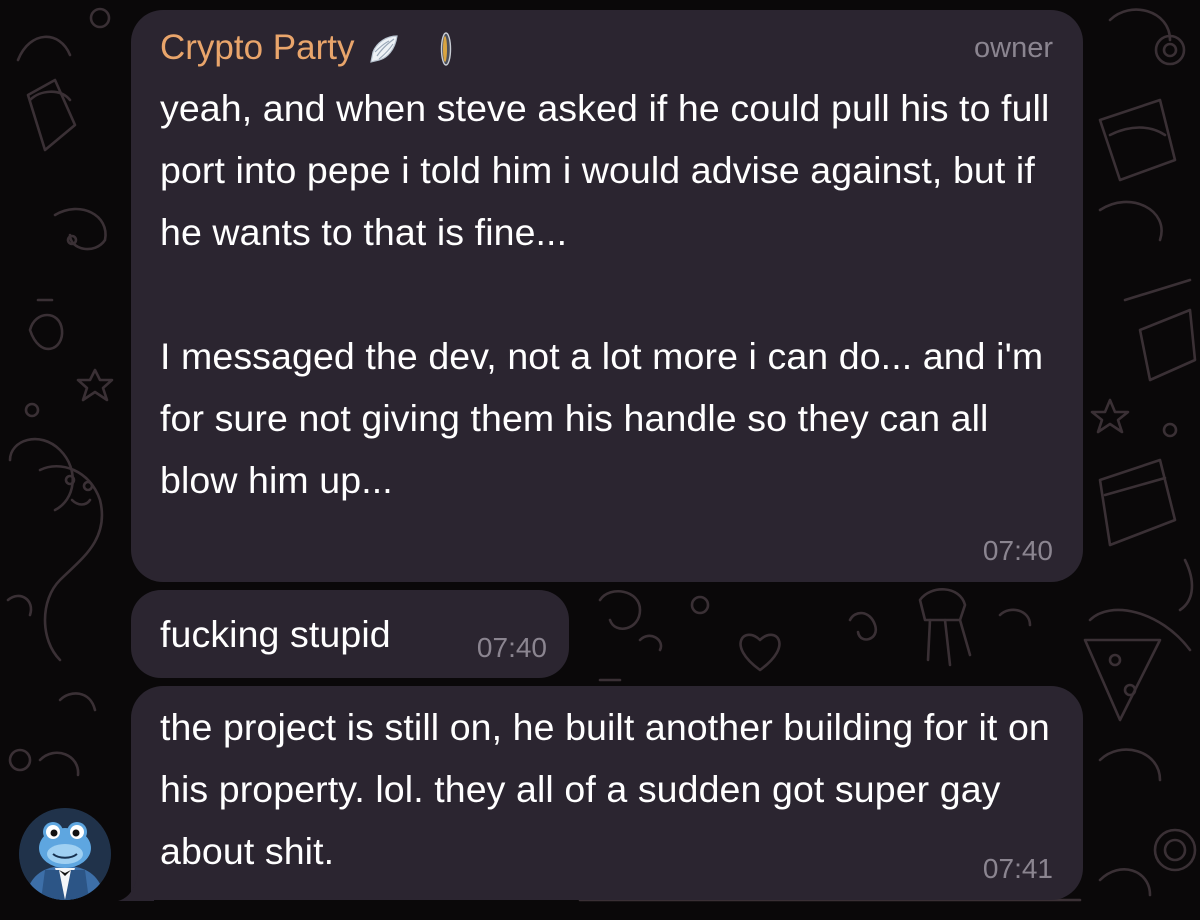 The image size is (1200, 920). What do you see at coordinates (257, 48) in the screenshot?
I see `sender-name: Crypto Party` at bounding box center [257, 48].